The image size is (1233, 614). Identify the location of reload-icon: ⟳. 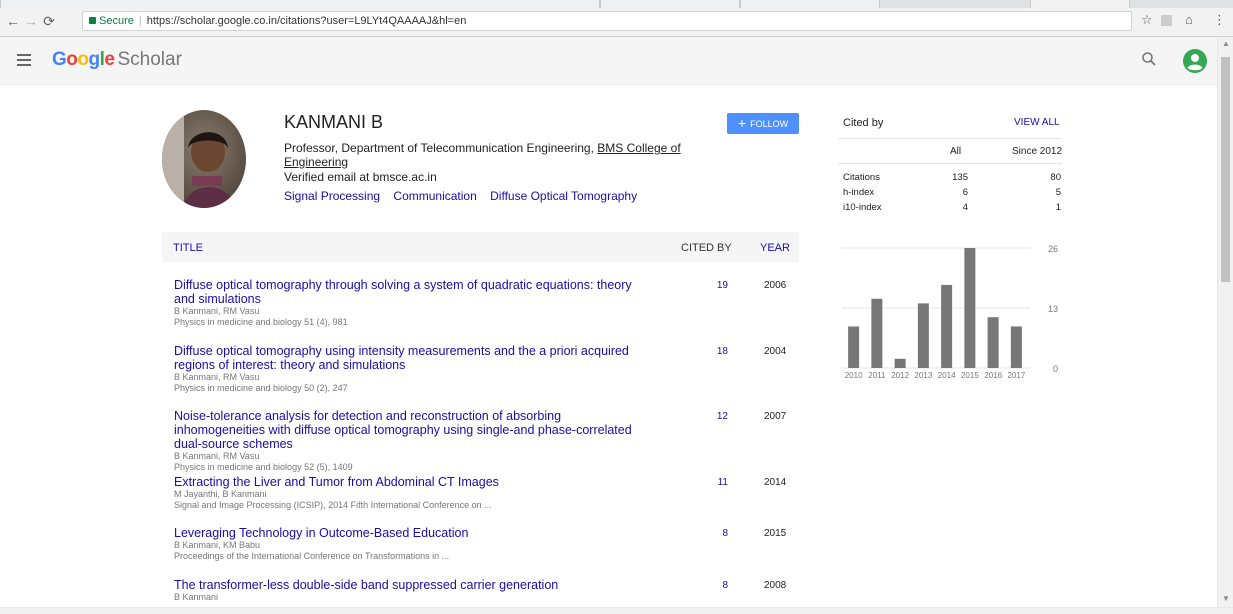
(49, 21).